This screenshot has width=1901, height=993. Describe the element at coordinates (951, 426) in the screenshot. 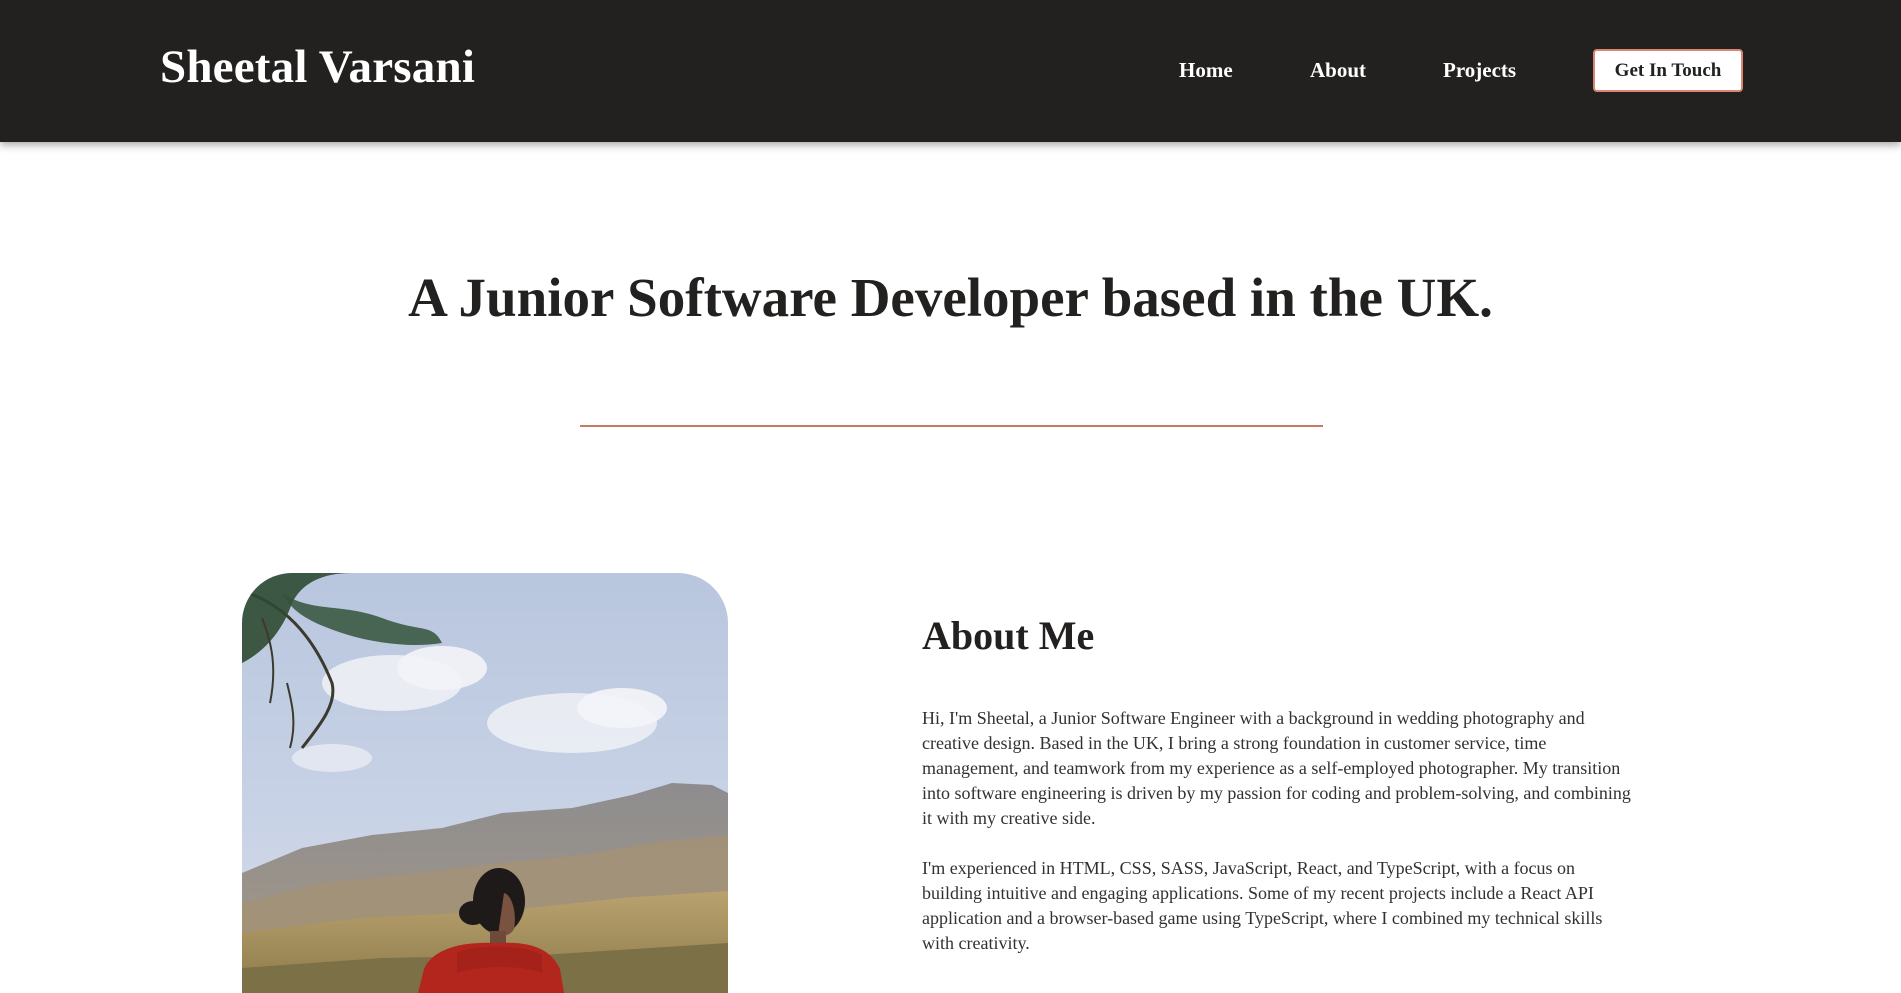

I see `section-divider` at that location.